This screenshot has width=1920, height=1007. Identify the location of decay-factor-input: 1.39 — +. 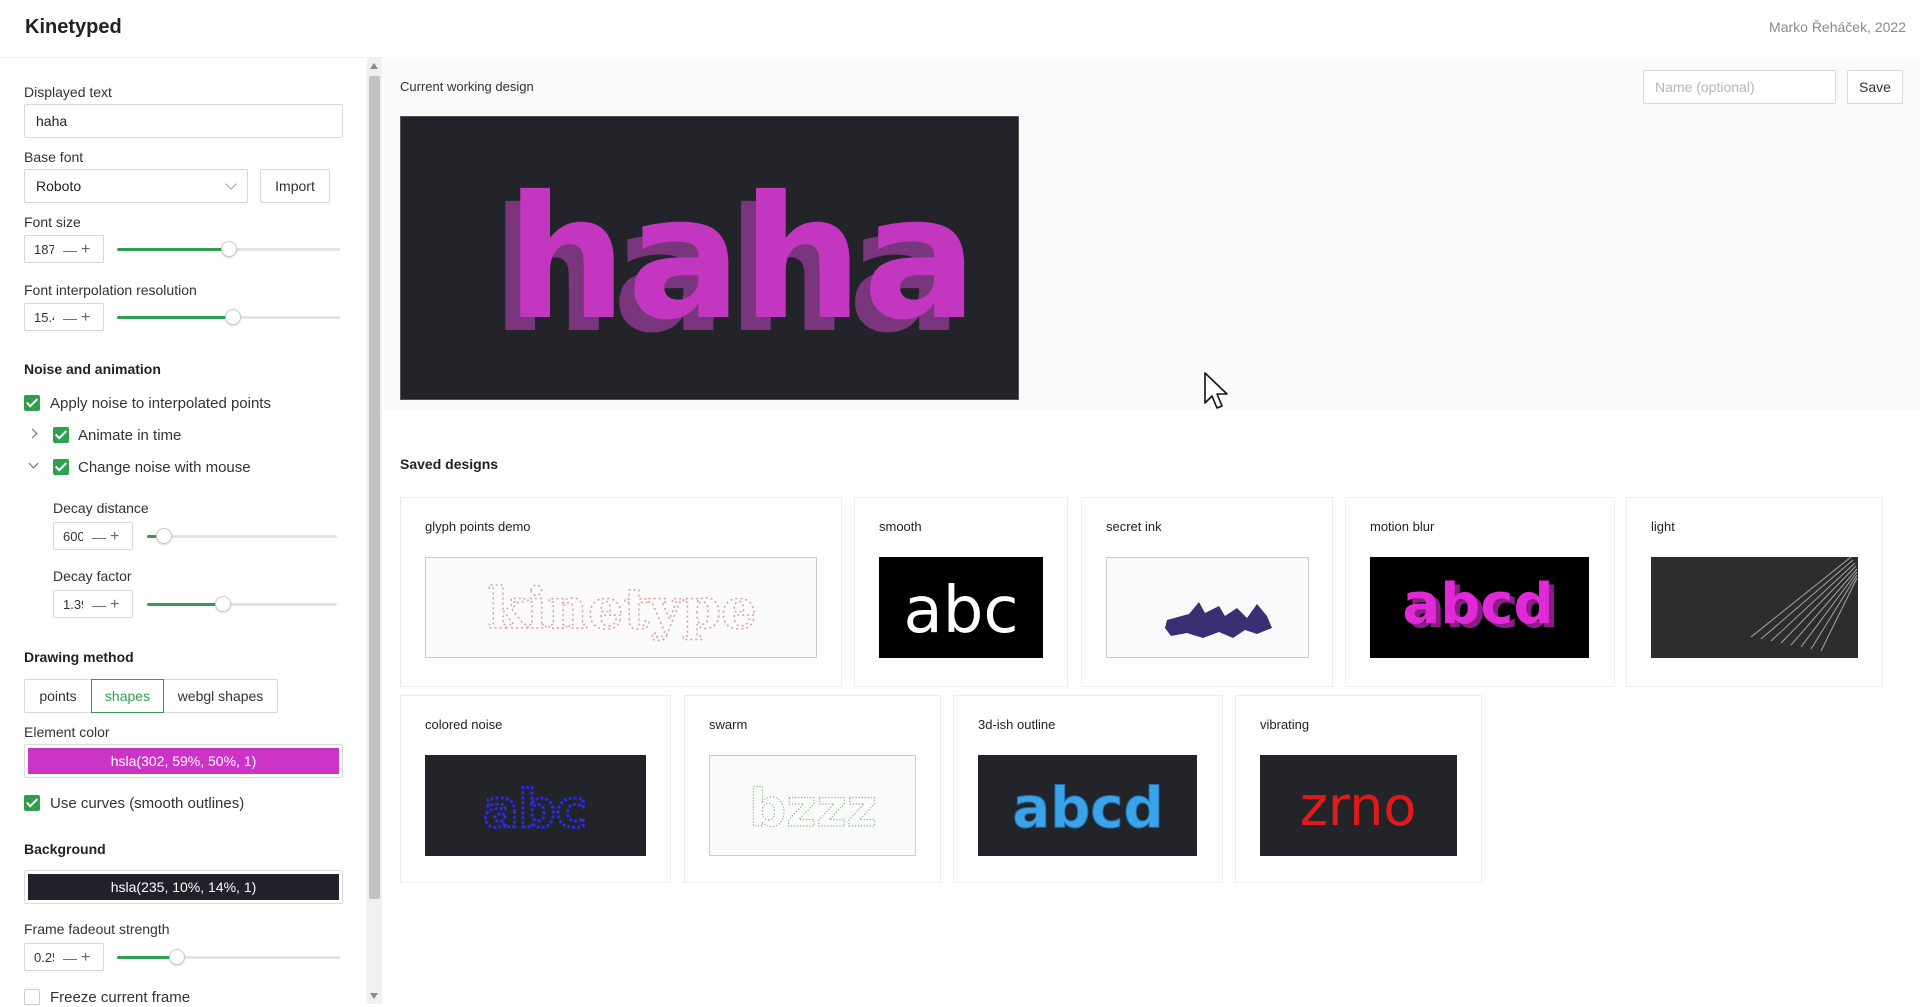
(93, 604).